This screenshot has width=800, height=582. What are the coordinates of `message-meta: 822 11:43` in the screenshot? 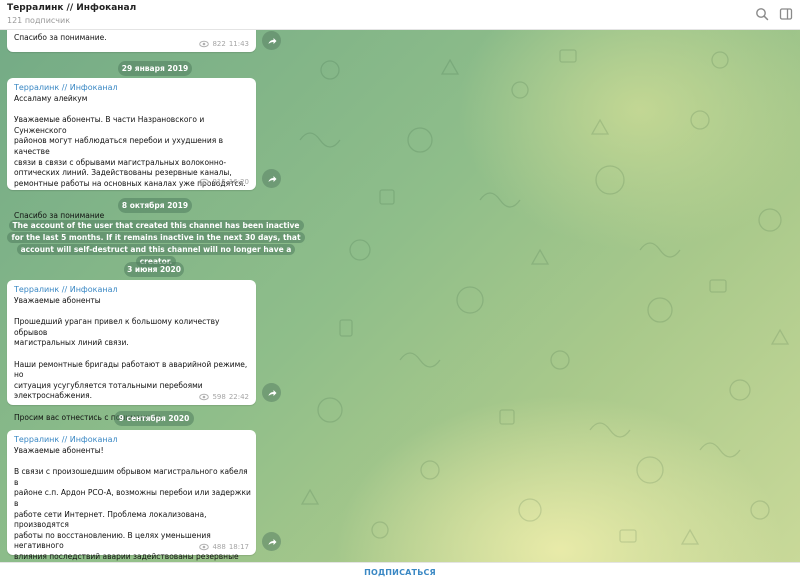 It's located at (224, 44).